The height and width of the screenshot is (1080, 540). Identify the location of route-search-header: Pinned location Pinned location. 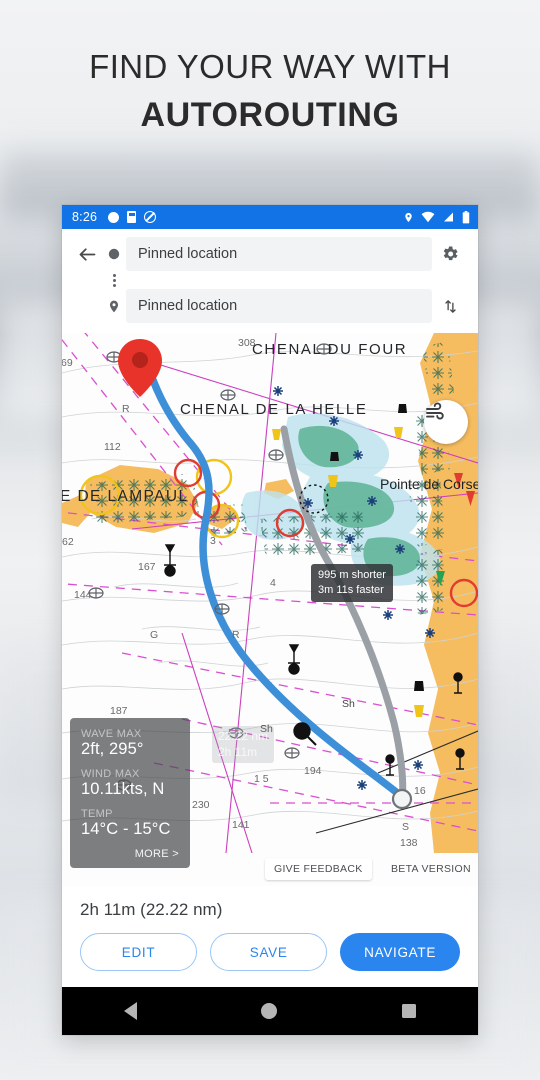
(270, 281).